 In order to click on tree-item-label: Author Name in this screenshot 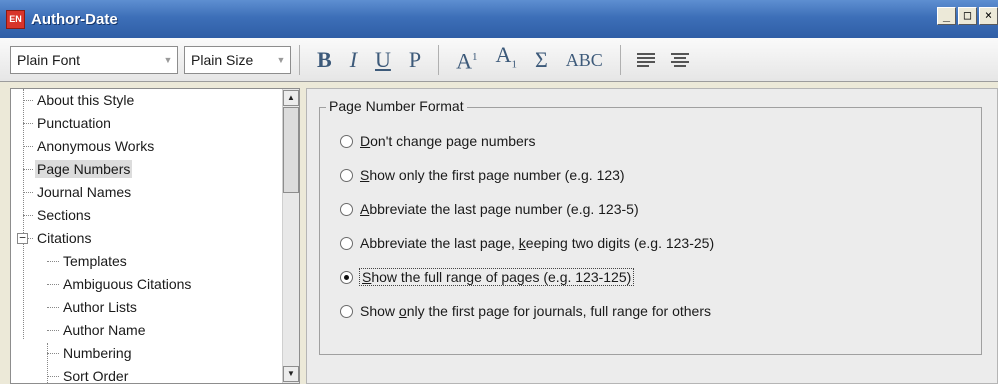, I will do `click(104, 330)`.